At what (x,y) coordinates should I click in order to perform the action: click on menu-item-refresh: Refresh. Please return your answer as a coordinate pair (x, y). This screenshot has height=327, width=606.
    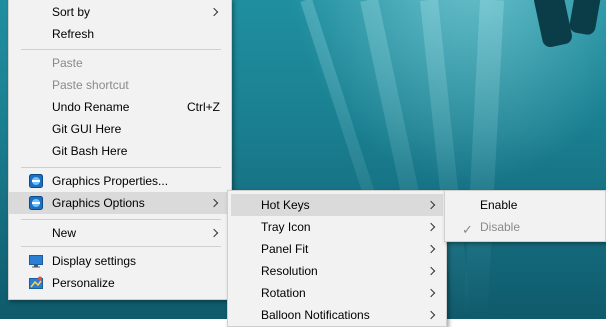
    Looking at the image, I should click on (120, 34).